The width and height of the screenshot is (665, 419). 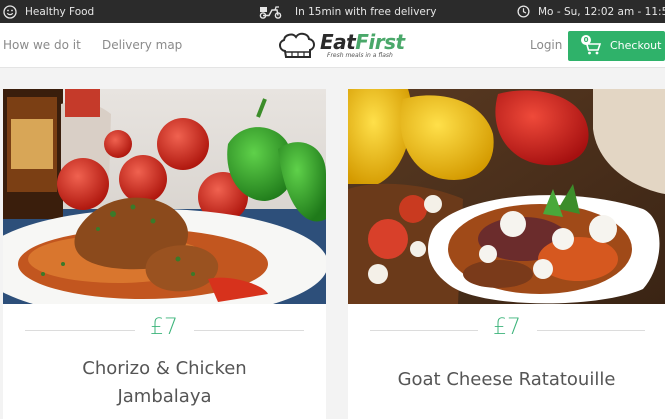 I want to click on logo-wordmark: EatFirst, so click(x=362, y=42).